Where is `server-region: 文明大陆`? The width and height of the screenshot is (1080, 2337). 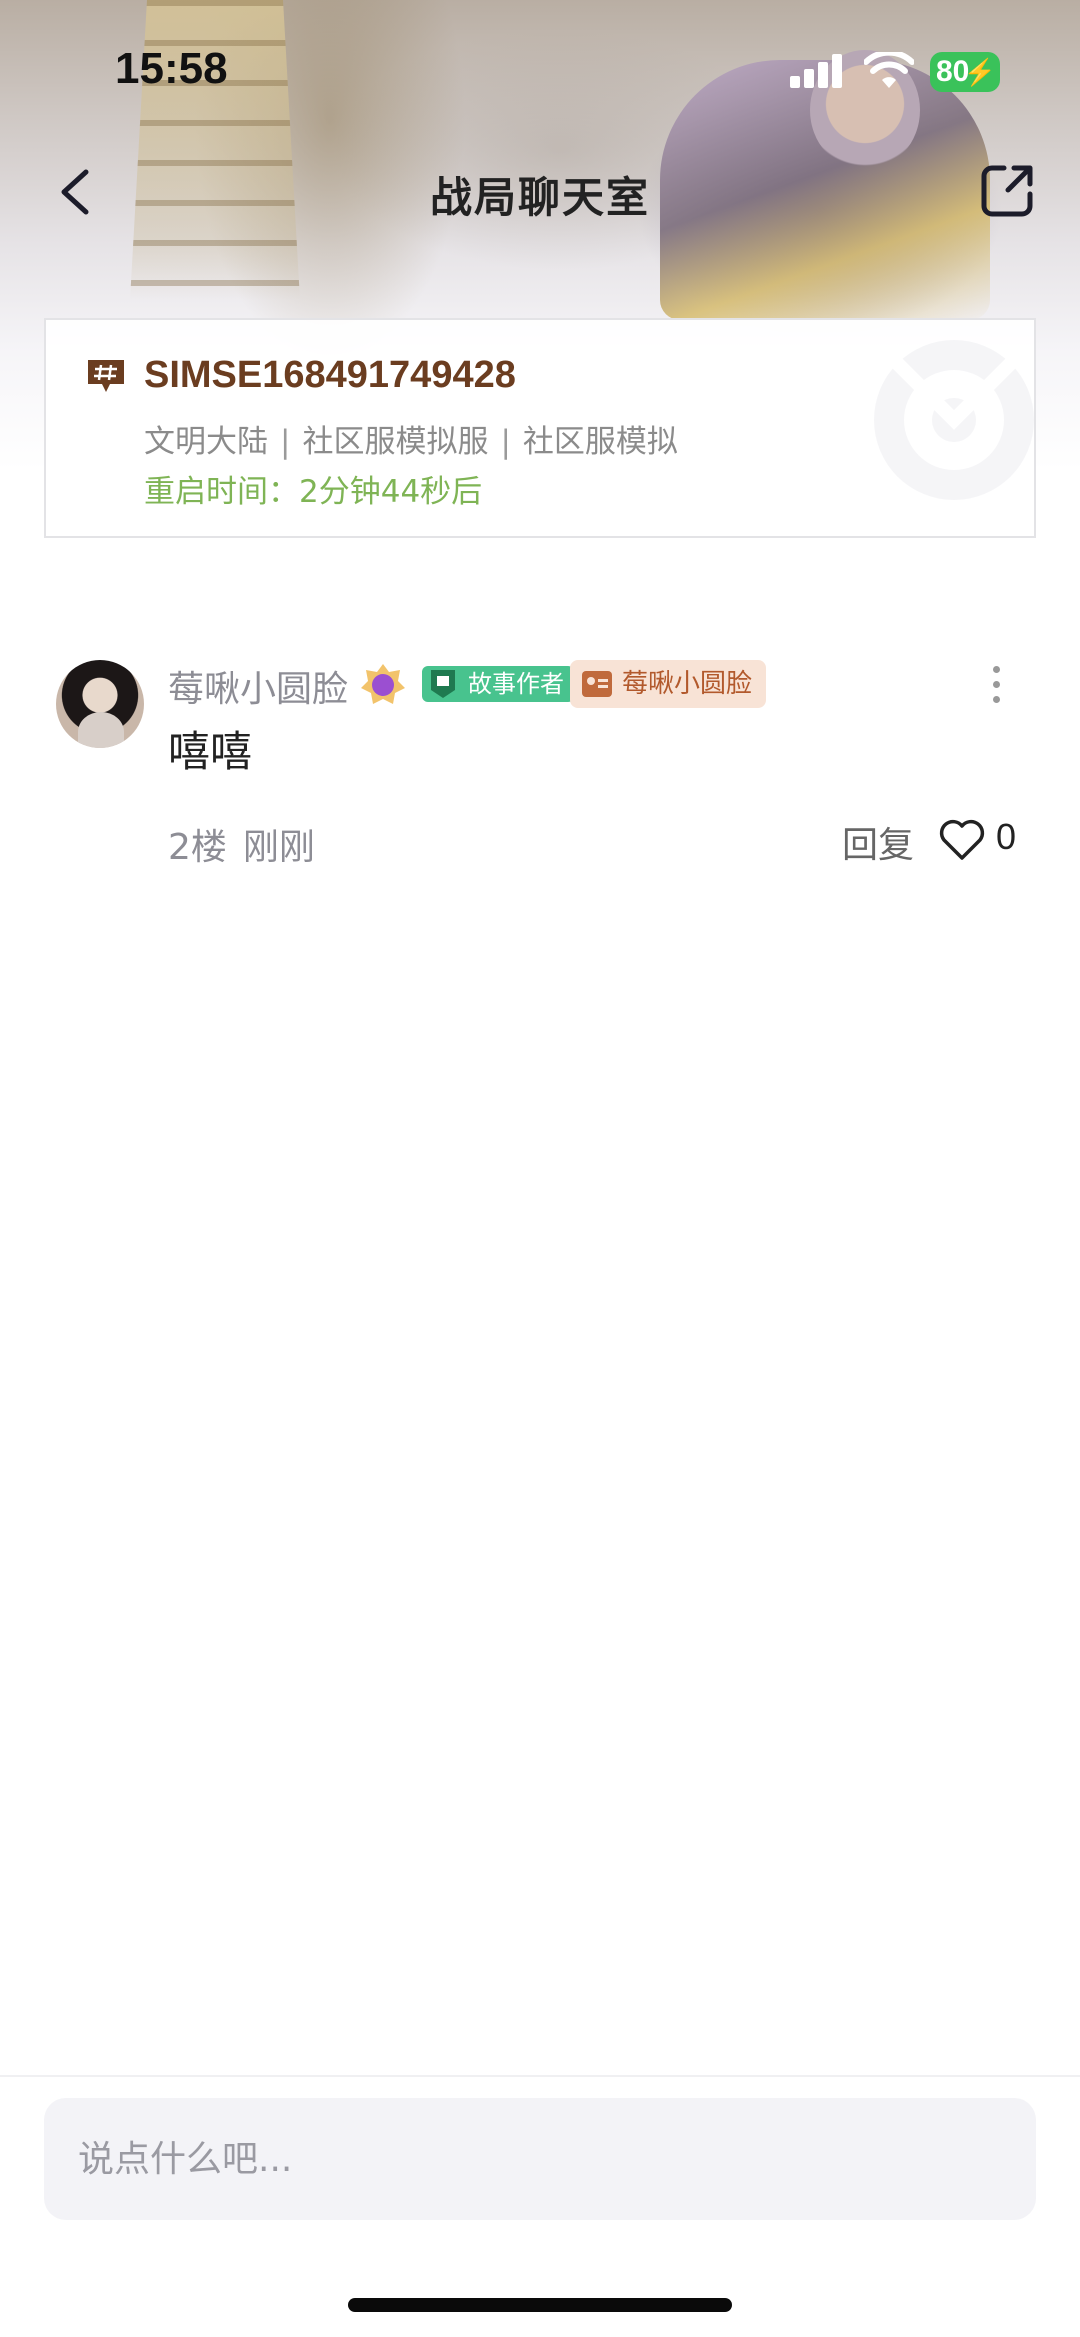
server-region: 文明大陆 is located at coordinates (206, 442).